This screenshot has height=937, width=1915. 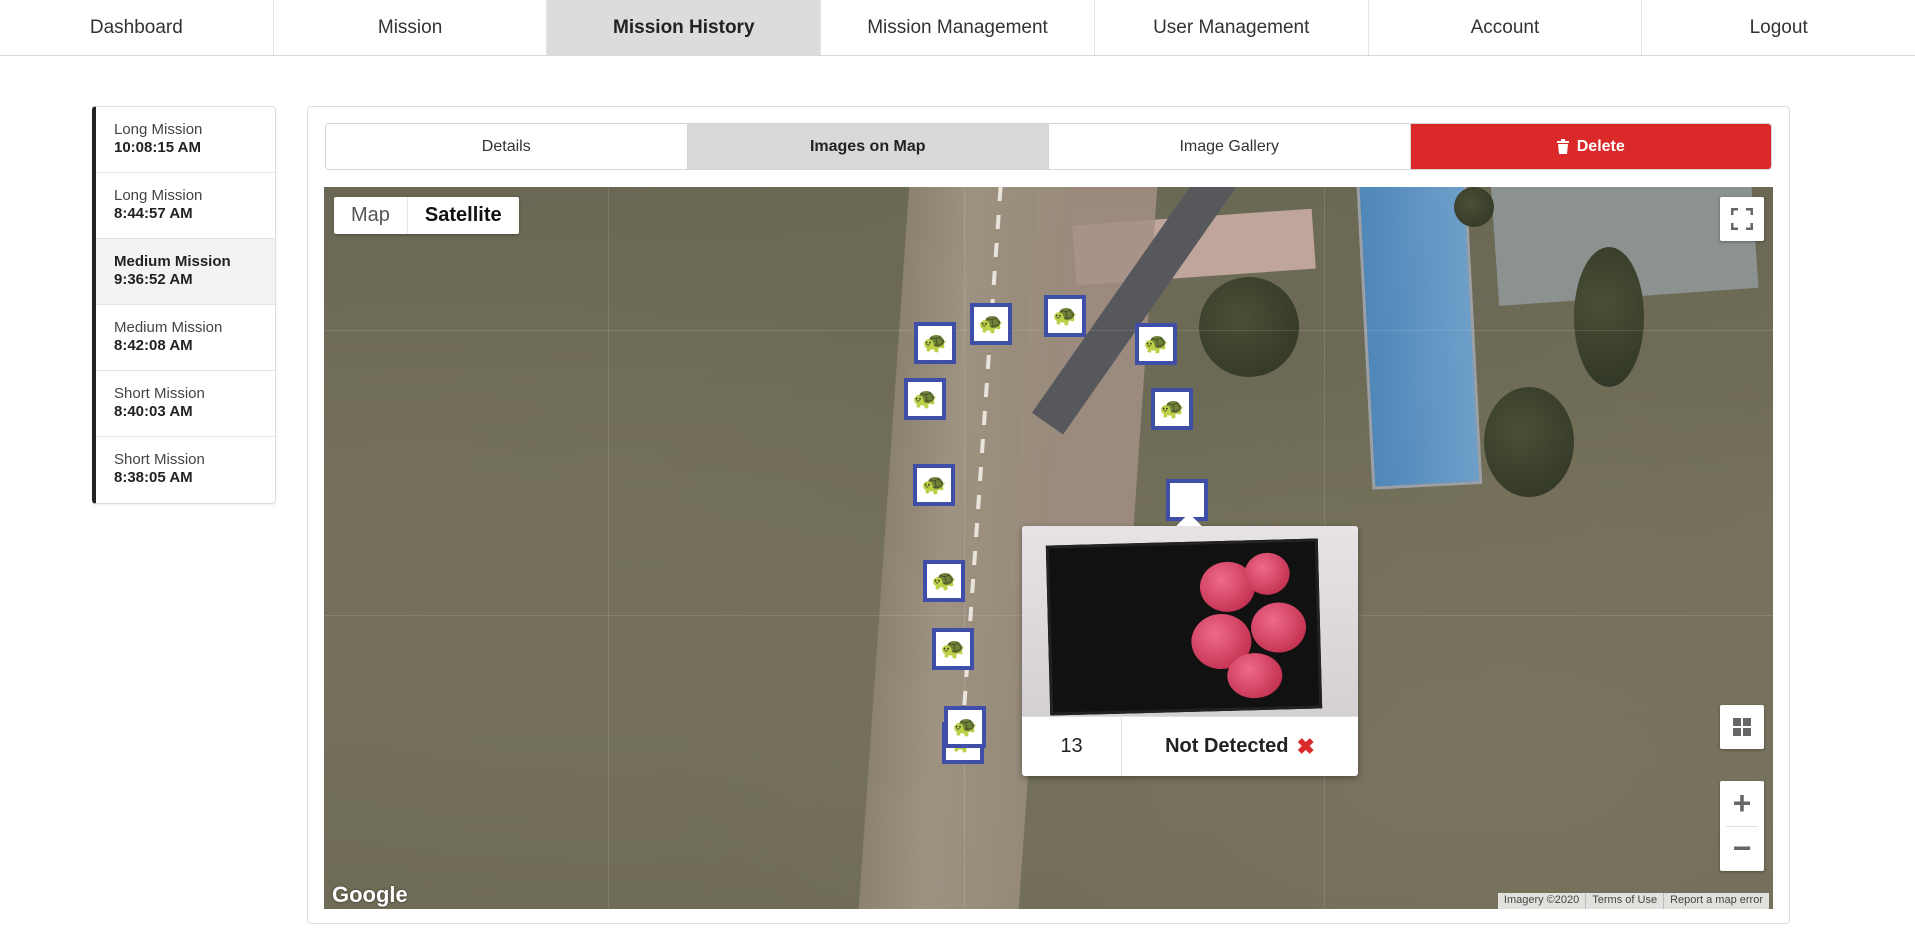 What do you see at coordinates (153, 477) in the screenshot?
I see `mission-time: 8:38:05 AM` at bounding box center [153, 477].